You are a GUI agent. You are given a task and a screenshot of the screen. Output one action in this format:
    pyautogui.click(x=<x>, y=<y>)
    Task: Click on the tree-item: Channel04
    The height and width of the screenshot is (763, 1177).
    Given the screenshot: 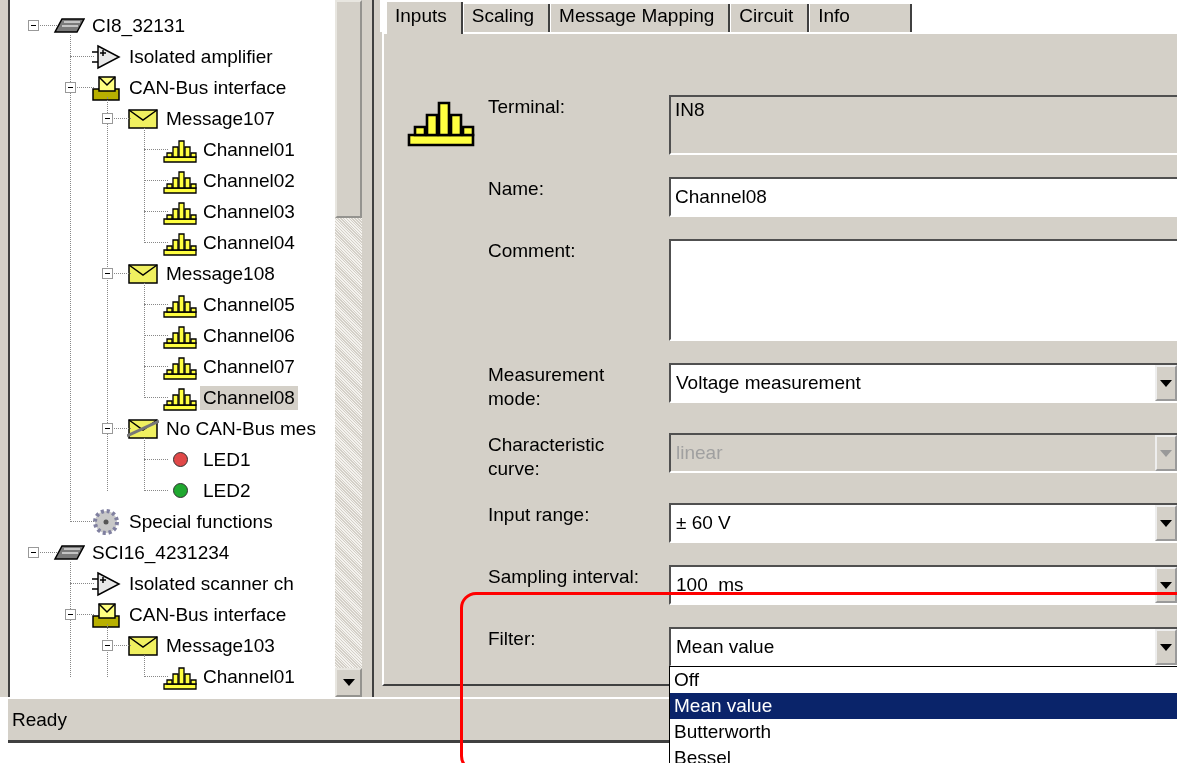 What is the action you would take?
    pyautogui.click(x=249, y=242)
    